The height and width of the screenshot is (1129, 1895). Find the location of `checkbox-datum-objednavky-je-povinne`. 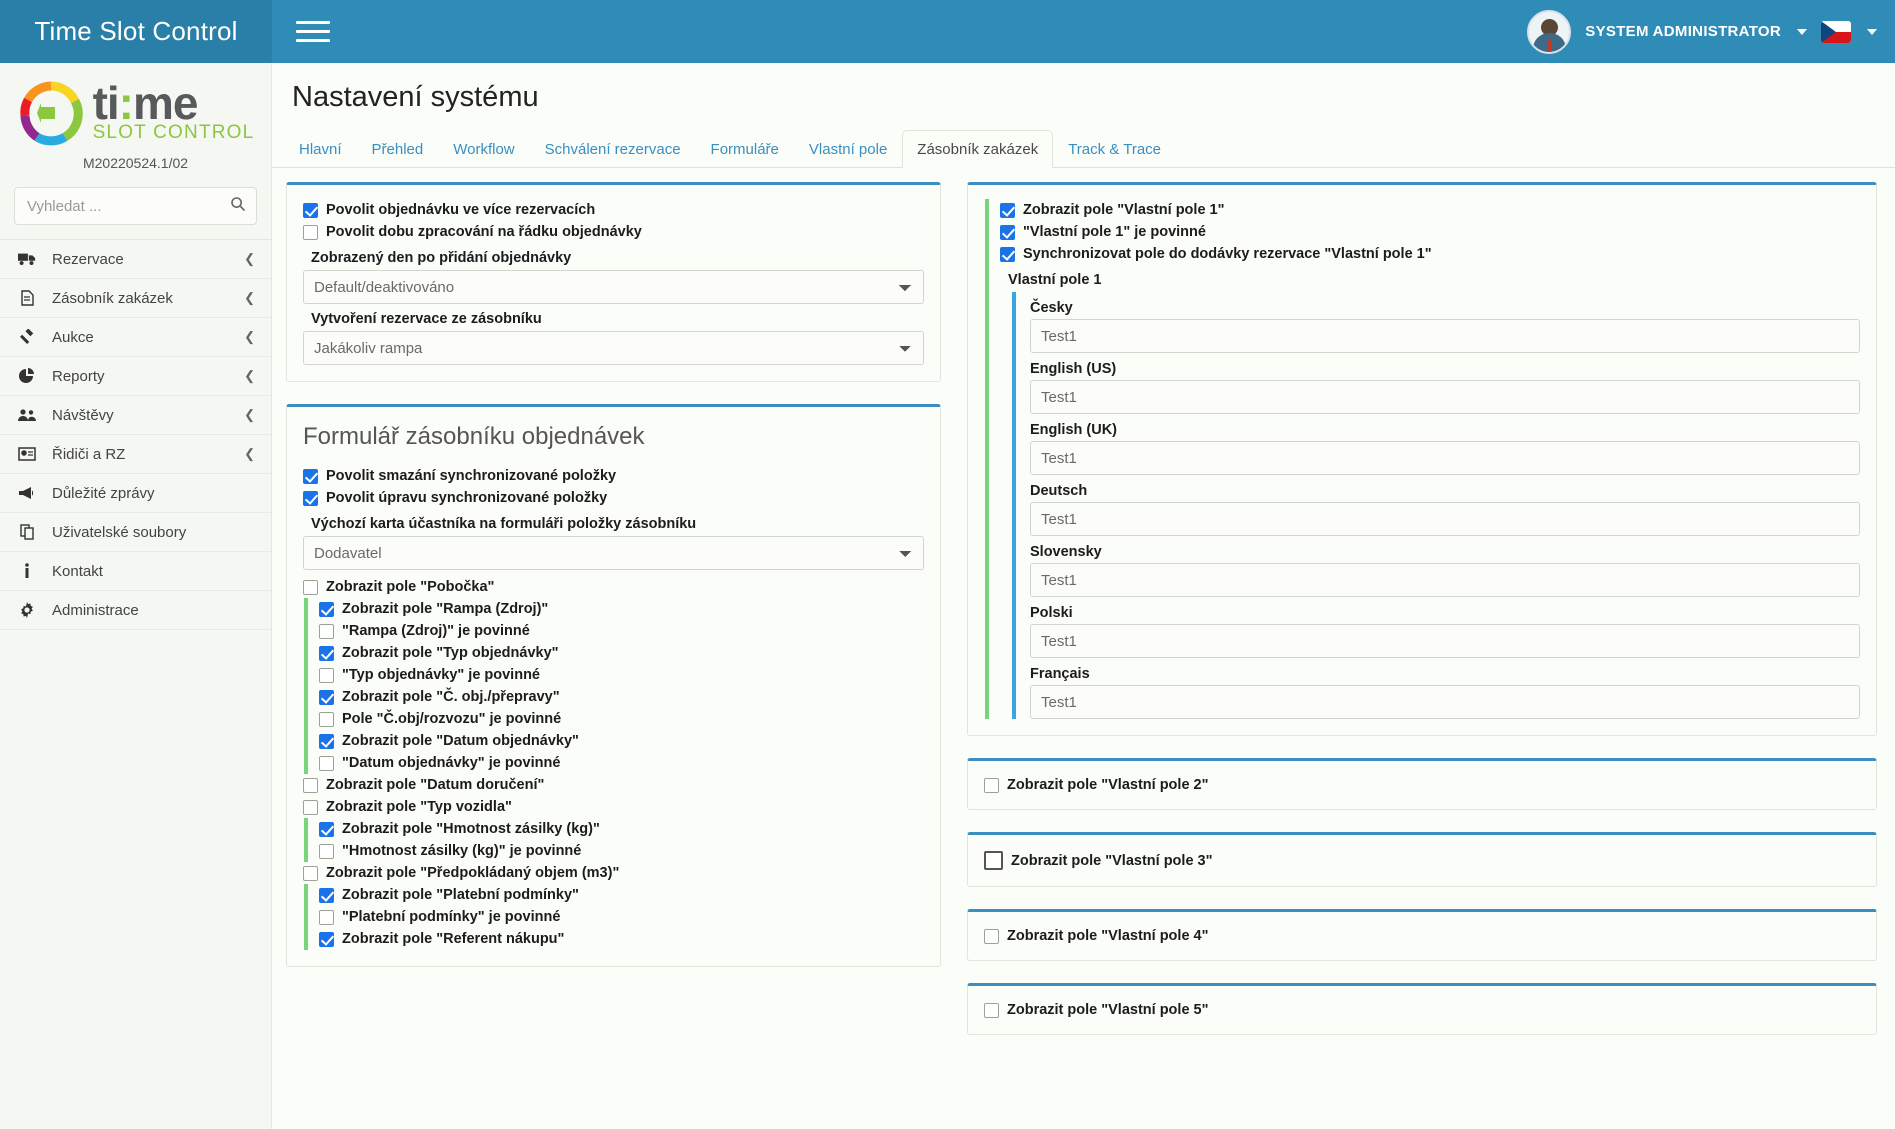

checkbox-datum-objednavky-je-povinne is located at coordinates (326, 763).